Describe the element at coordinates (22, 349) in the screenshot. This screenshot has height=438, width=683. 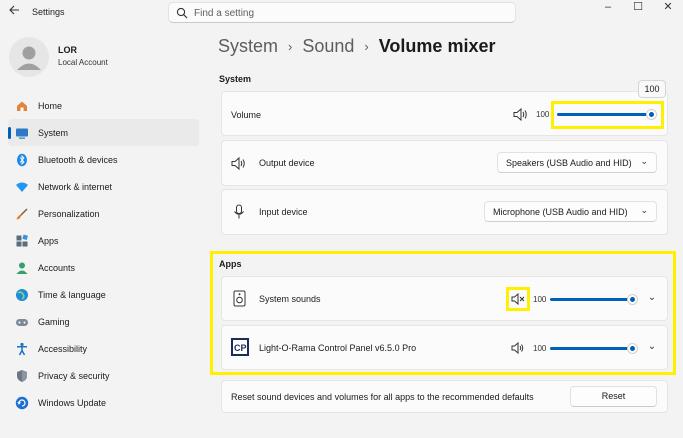
I see `accessibility-icon` at that location.